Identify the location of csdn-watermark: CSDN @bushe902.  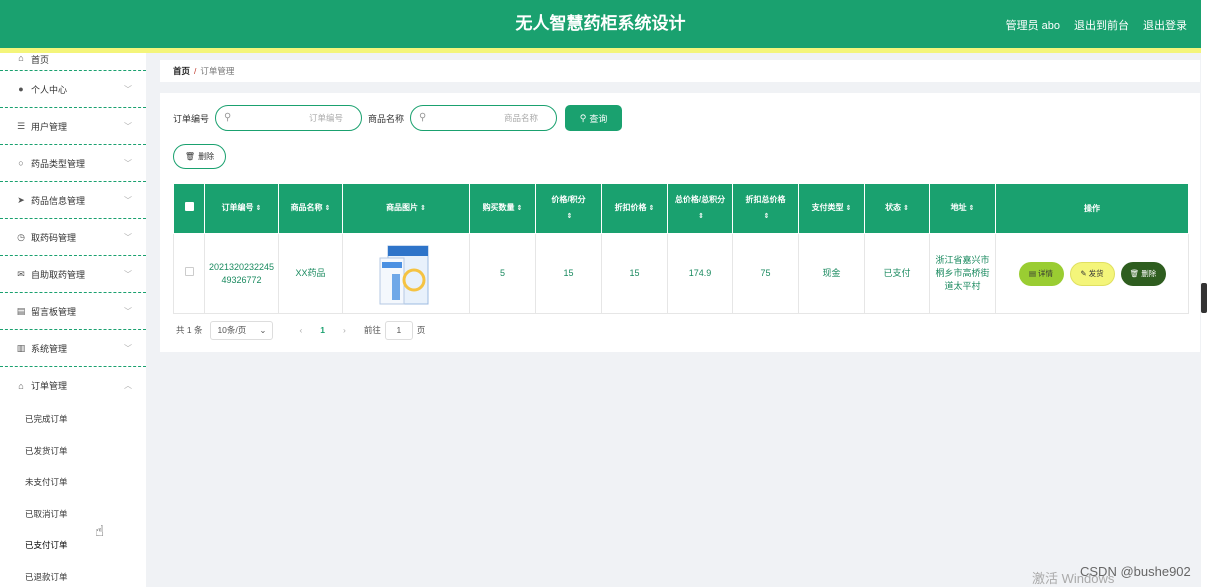
(1135, 571).